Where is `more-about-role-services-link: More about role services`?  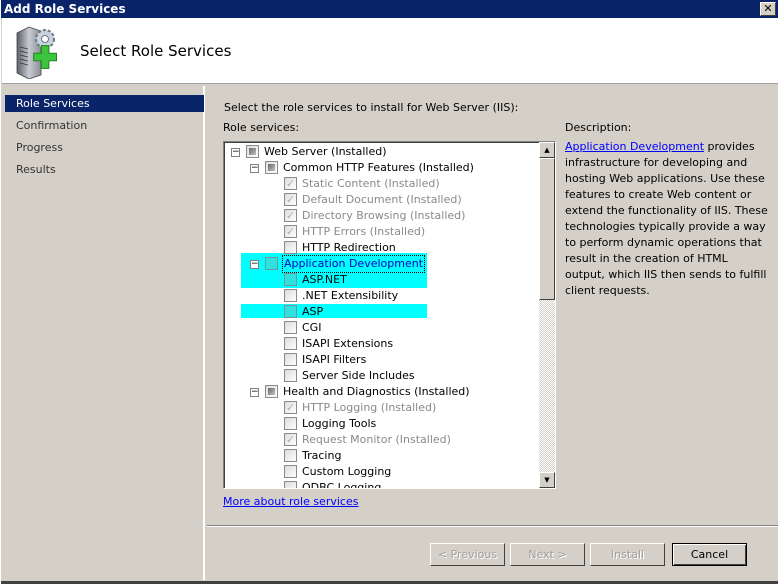
more-about-role-services-link: More about role services is located at coordinates (290, 501).